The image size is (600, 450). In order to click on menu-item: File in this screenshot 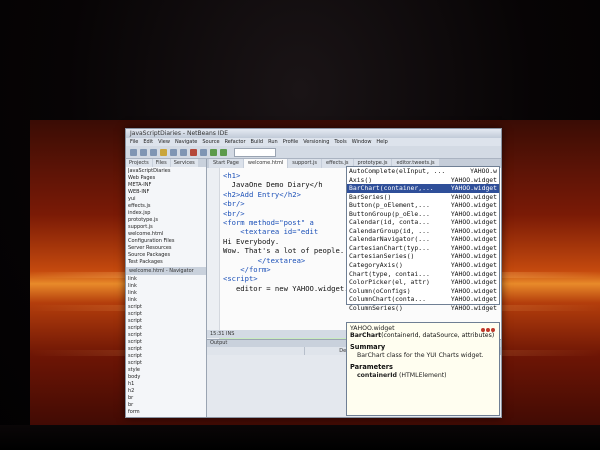, I will do `click(134, 142)`.